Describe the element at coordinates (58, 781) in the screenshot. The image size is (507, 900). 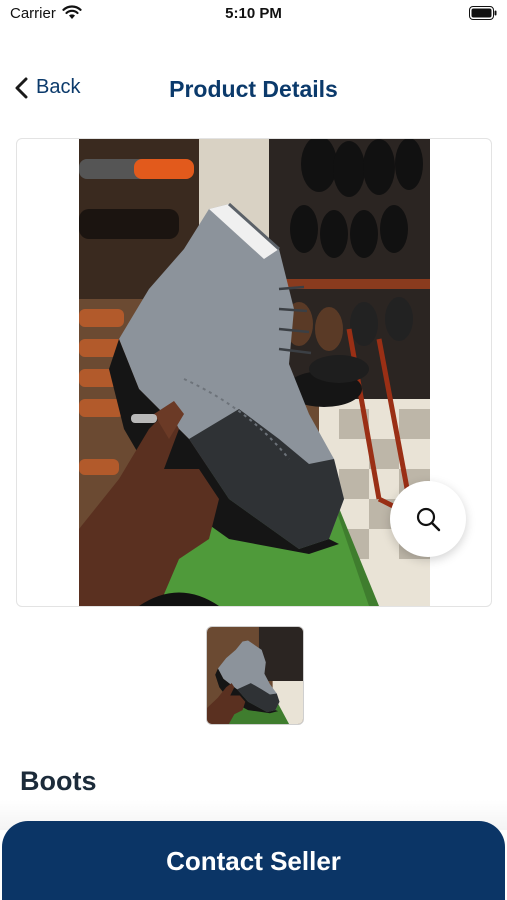
I see `product-name: Boots` at that location.